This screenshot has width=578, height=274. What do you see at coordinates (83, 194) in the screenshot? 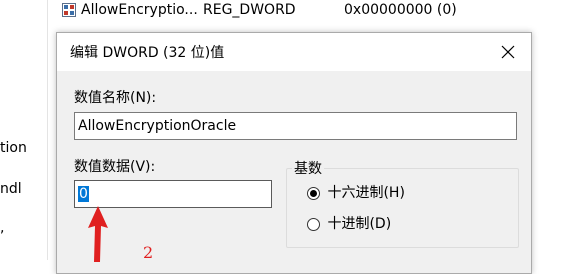
I see `value-data-text: 0` at bounding box center [83, 194].